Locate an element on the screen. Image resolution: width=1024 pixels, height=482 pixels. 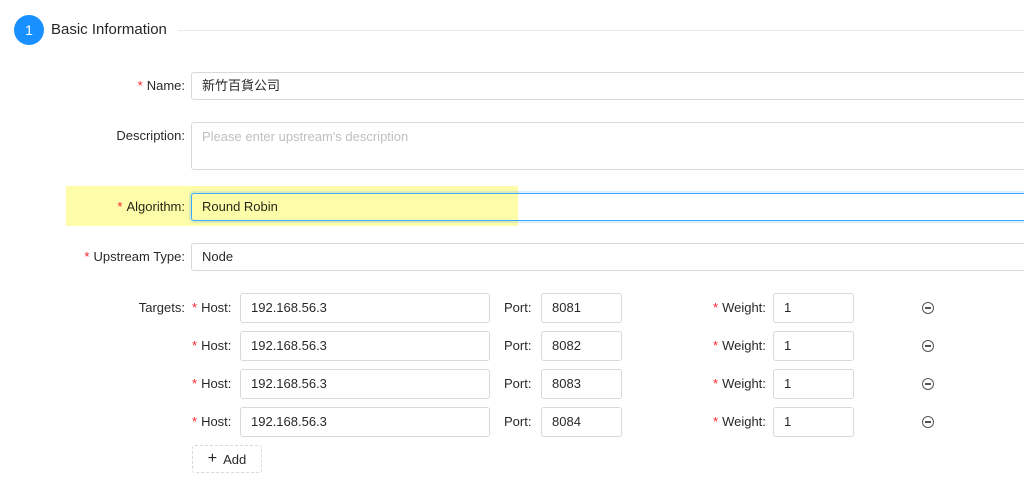
upstream-type-label: * Upstream Type: is located at coordinates (134, 257).